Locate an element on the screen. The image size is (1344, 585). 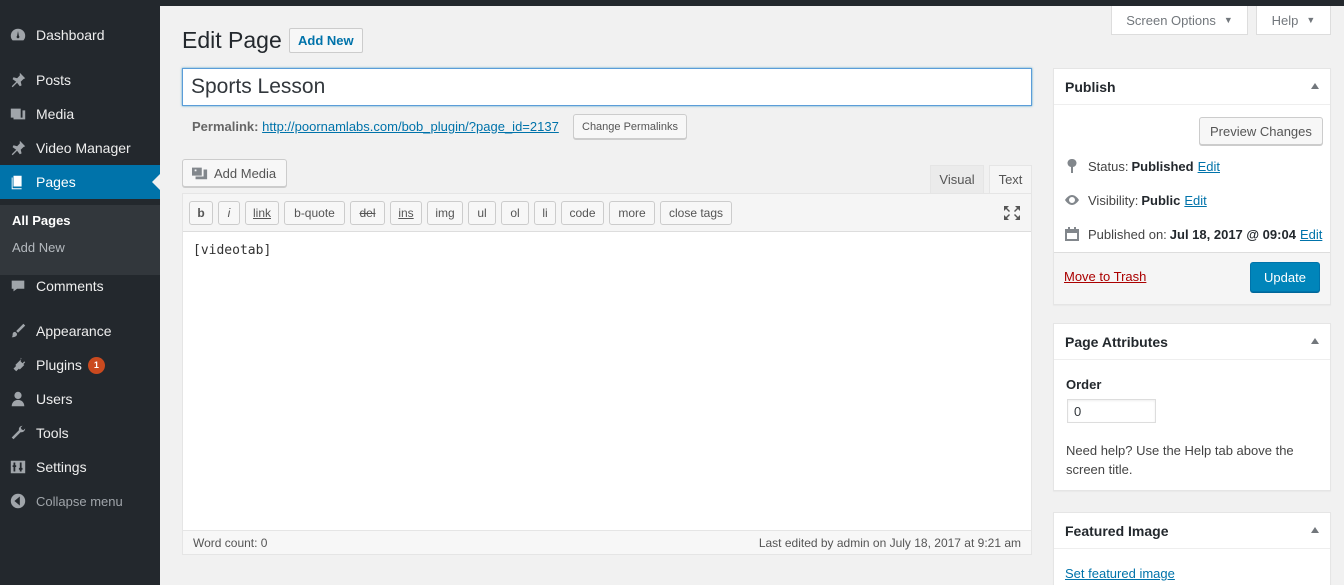
qt-ins-button: ins is located at coordinates (406, 213).